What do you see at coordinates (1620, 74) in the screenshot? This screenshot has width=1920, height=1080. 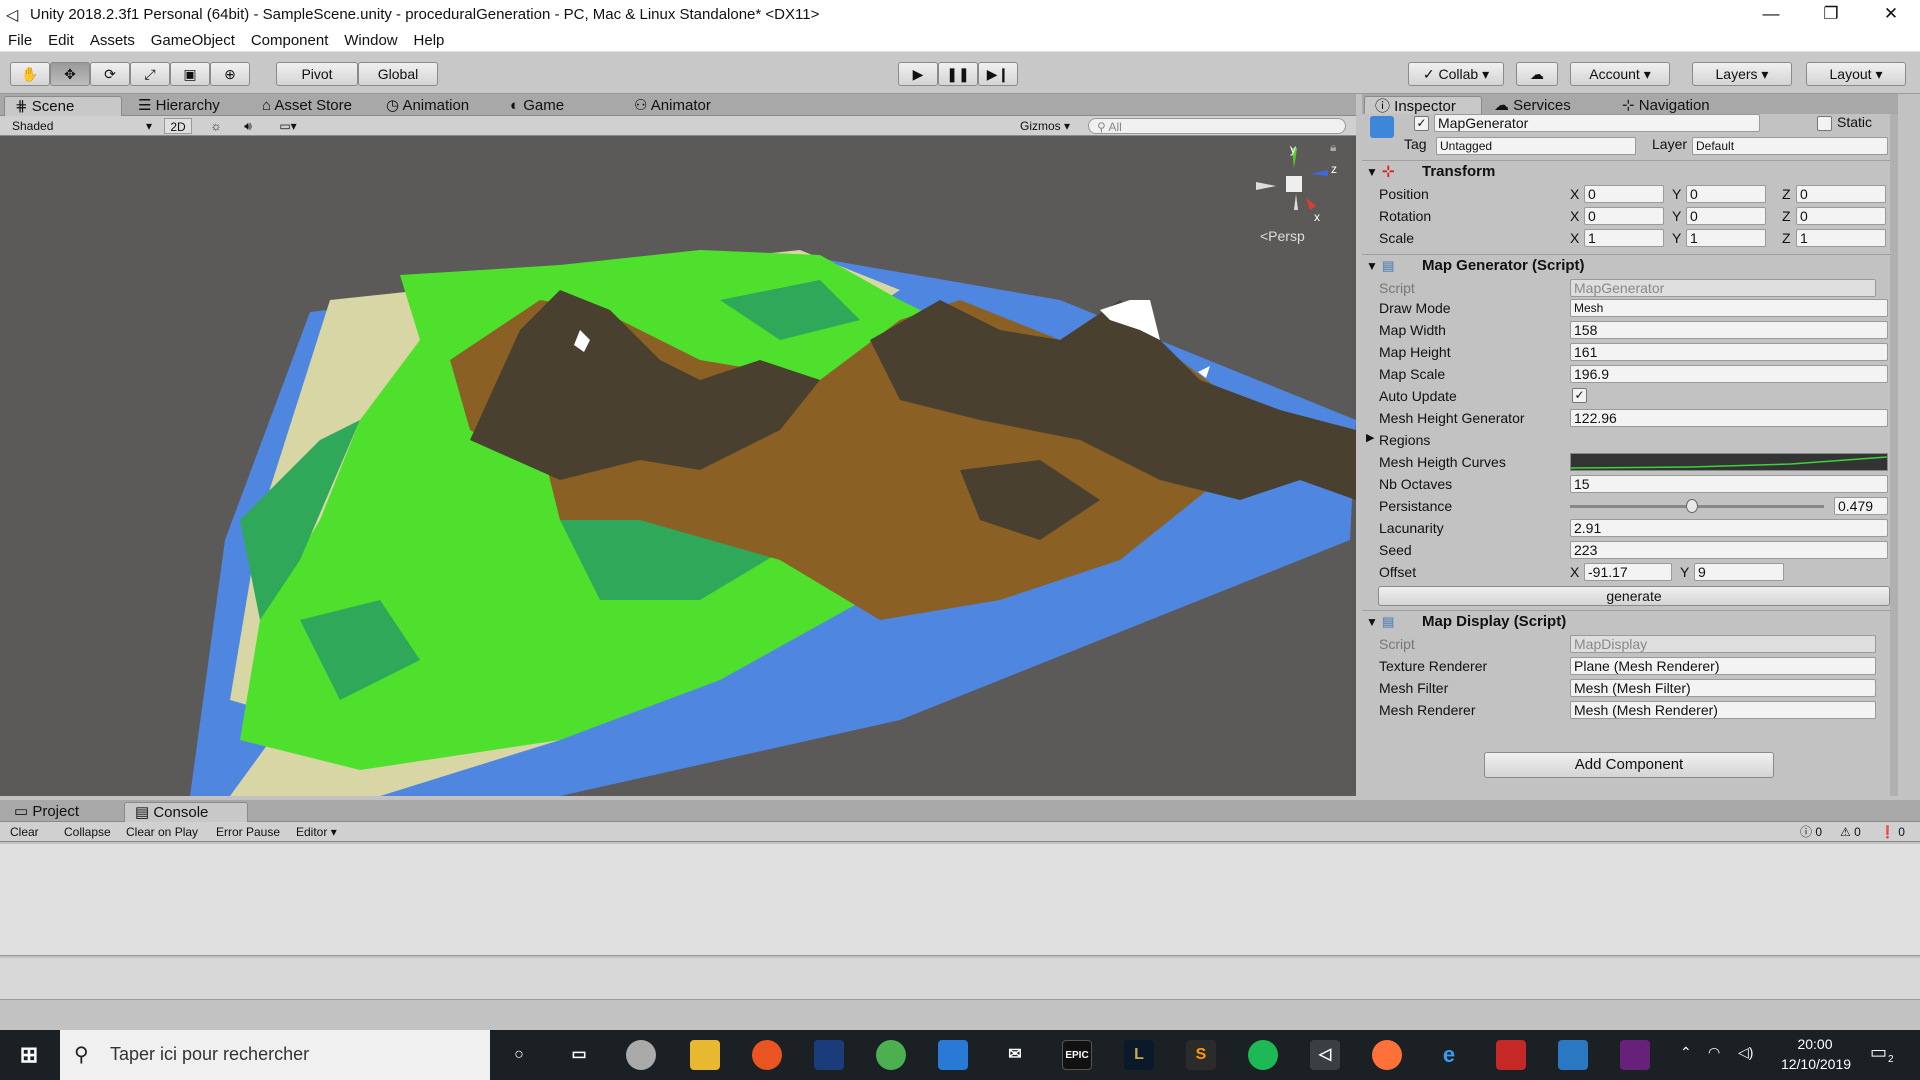 I see `account-dropdown: Account ▾` at bounding box center [1620, 74].